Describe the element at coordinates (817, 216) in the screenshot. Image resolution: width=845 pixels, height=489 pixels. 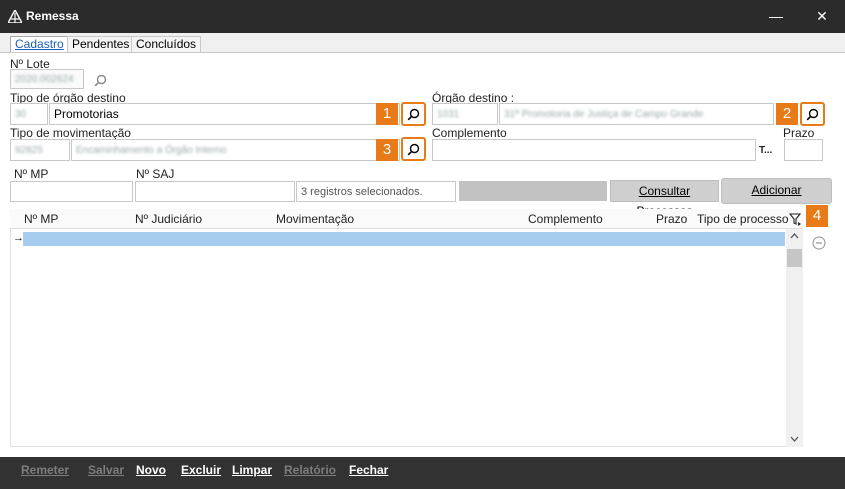
I see `badge-4: 4` at that location.